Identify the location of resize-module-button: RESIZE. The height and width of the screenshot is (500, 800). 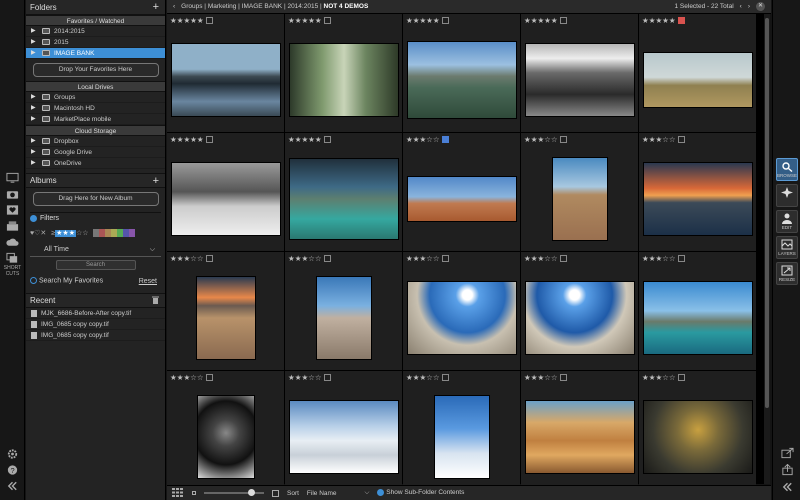
(787, 273).